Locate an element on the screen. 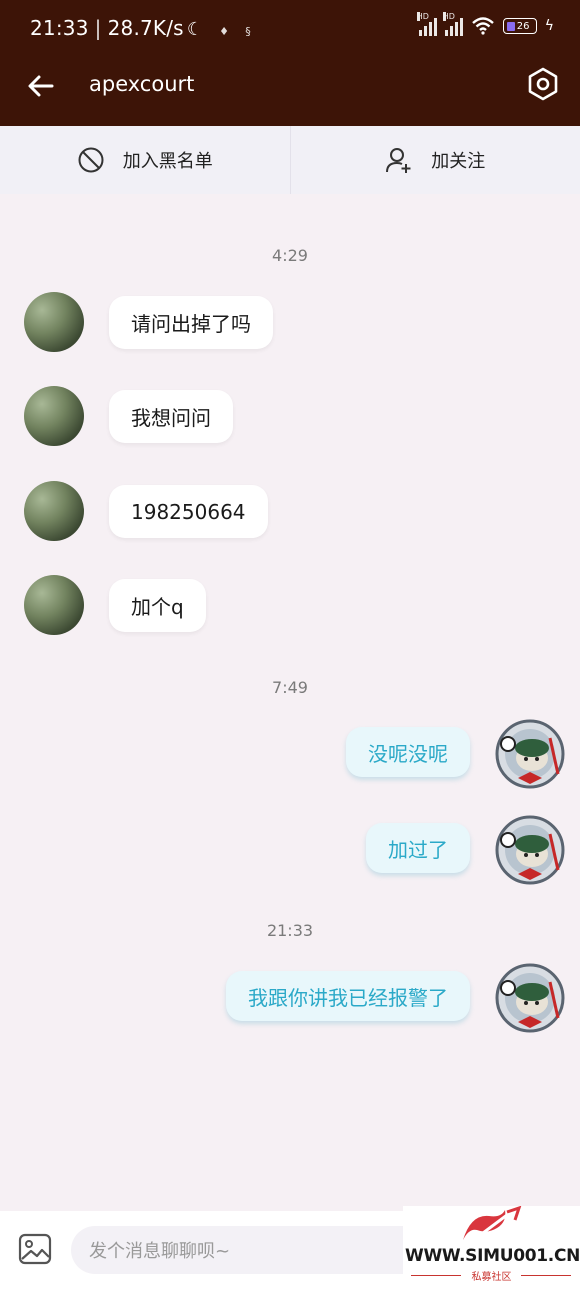  charging-icon: ϟ is located at coordinates (549, 26).